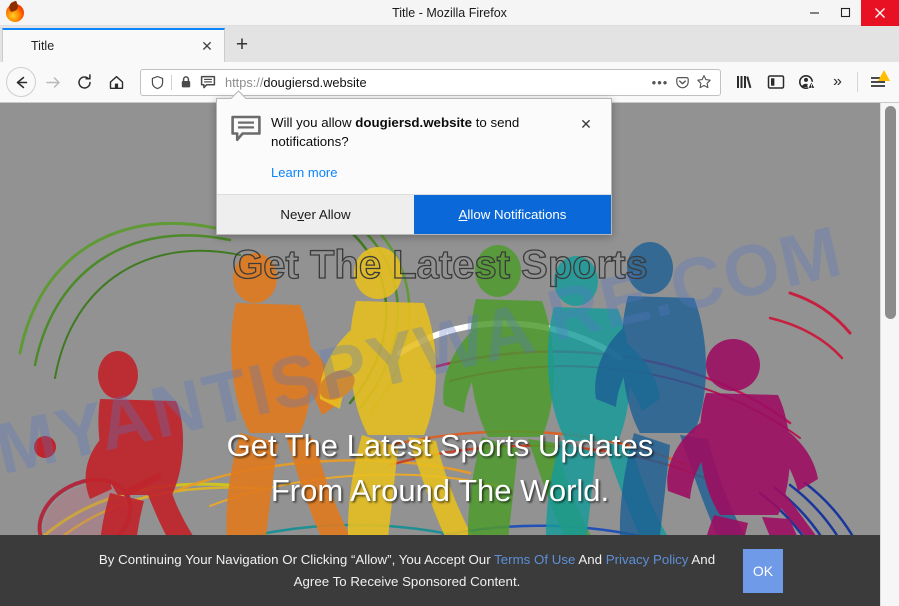 The width and height of the screenshot is (899, 606). Describe the element at coordinates (463, 214) in the screenshot. I see `allow-accesskey: A` at that location.